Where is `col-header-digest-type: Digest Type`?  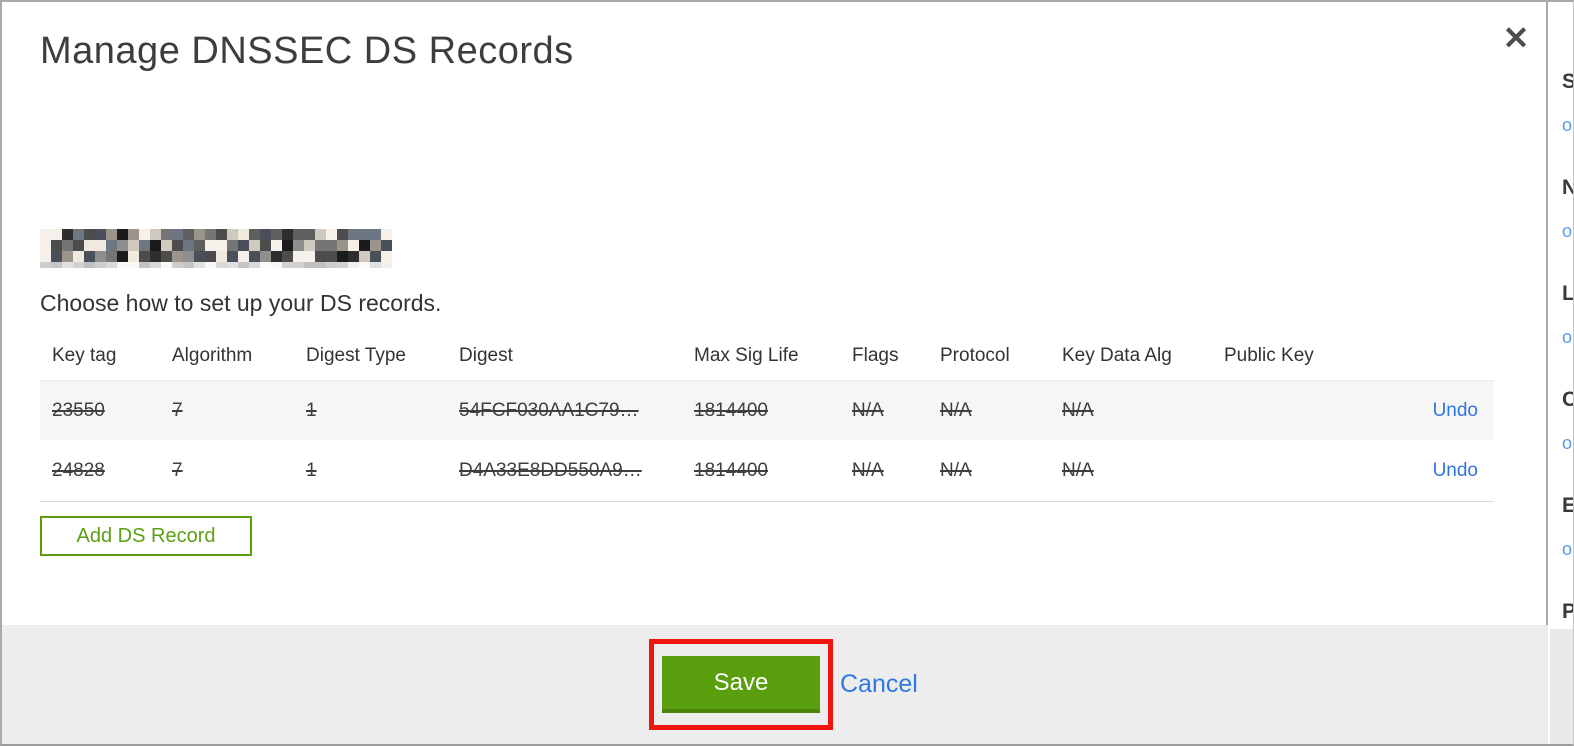 col-header-digest-type: Digest Type is located at coordinates (356, 355).